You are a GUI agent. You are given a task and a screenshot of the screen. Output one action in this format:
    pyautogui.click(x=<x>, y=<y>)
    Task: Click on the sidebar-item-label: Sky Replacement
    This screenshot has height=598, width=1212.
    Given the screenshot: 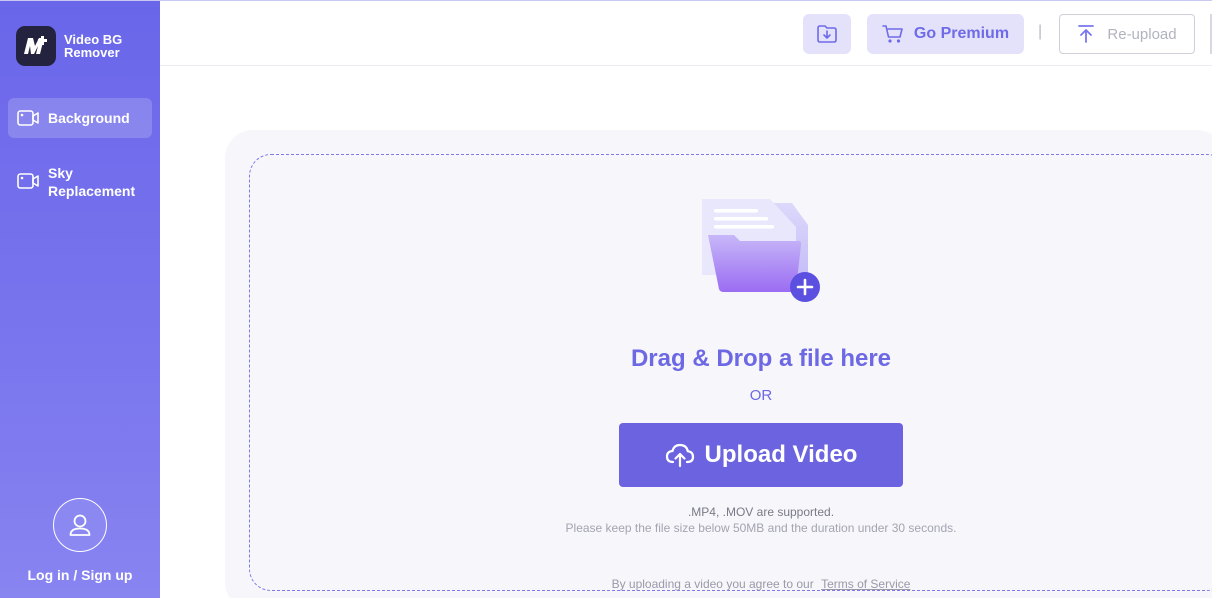 What is the action you would take?
    pyautogui.click(x=92, y=182)
    